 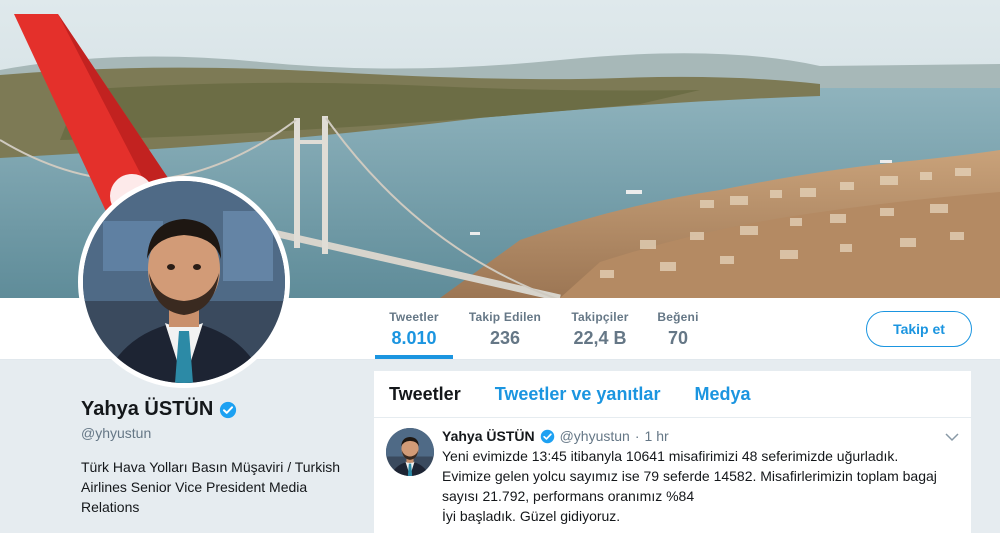 What do you see at coordinates (568, 496) in the screenshot?
I see `tweet-text-line: sayısı 21.792, performans oranımız %84` at bounding box center [568, 496].